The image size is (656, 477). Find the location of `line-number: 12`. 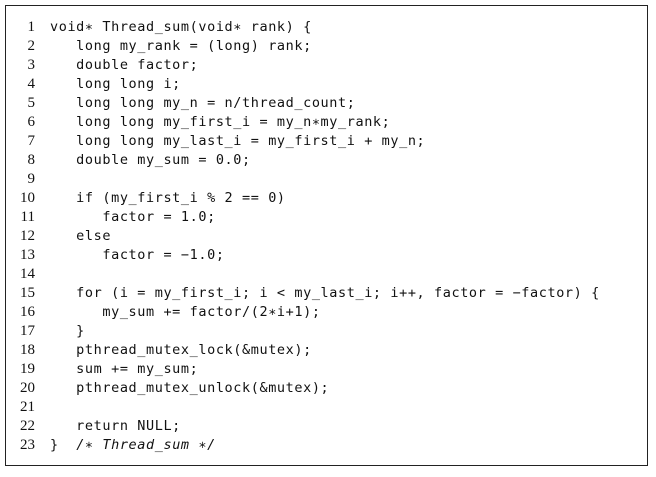

line-number: 12 is located at coordinates (27, 236).